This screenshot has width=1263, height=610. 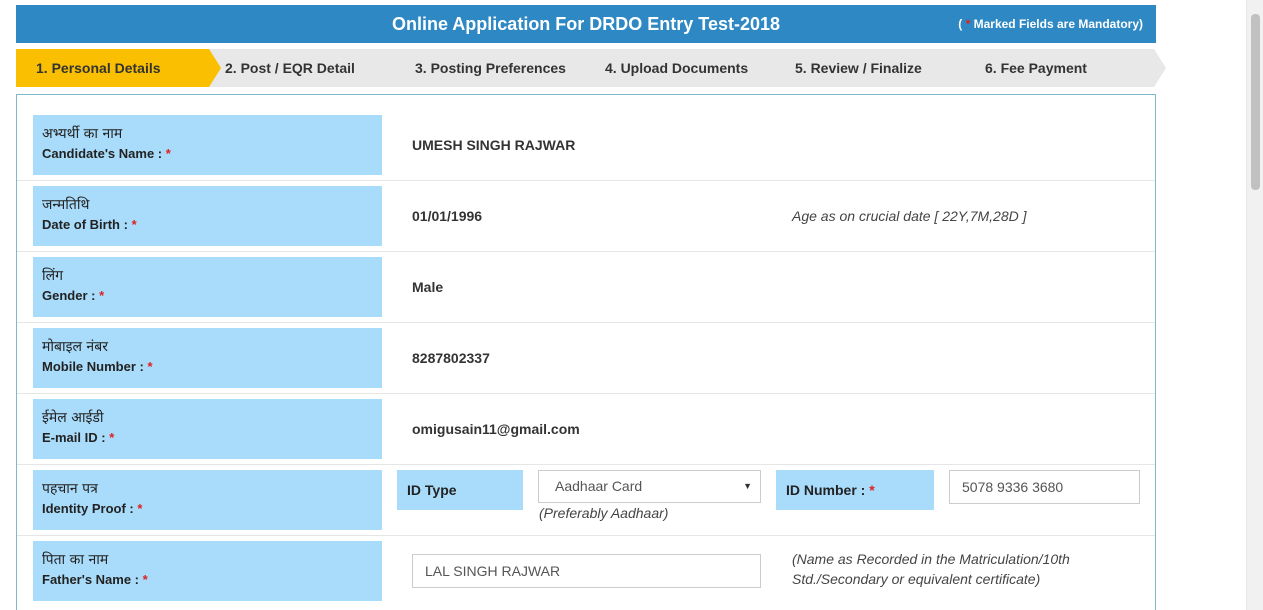 I want to click on id-number-label: ID Number : *, so click(x=855, y=490).